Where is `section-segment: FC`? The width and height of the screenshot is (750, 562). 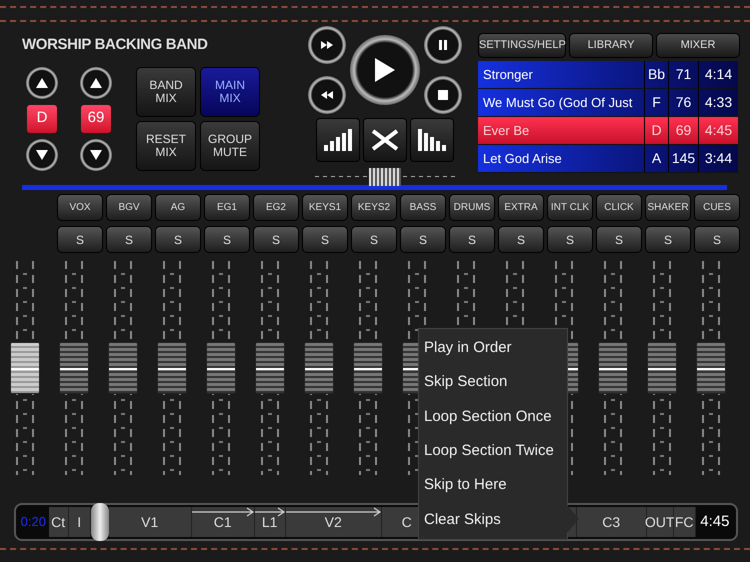
section-segment: FC is located at coordinates (685, 522).